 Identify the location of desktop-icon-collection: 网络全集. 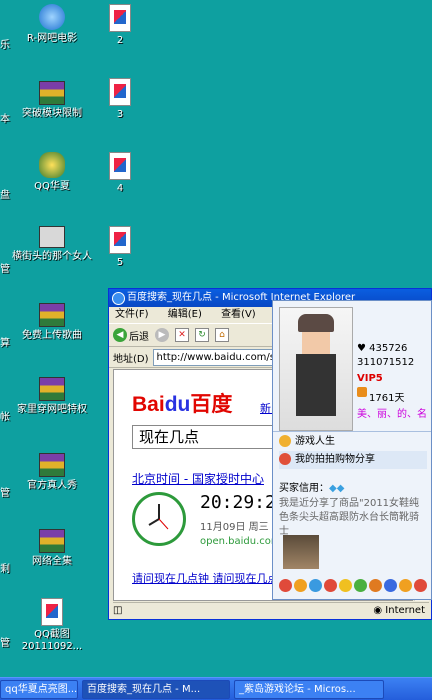
(52, 547).